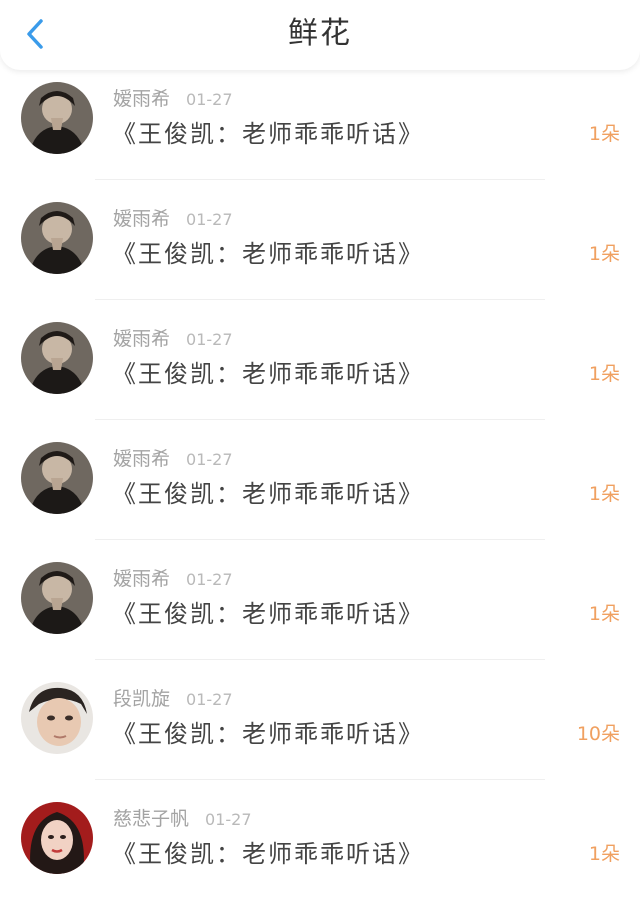 Image resolution: width=640 pixels, height=900 pixels. I want to click on flower-count: 10朵, so click(598, 734).